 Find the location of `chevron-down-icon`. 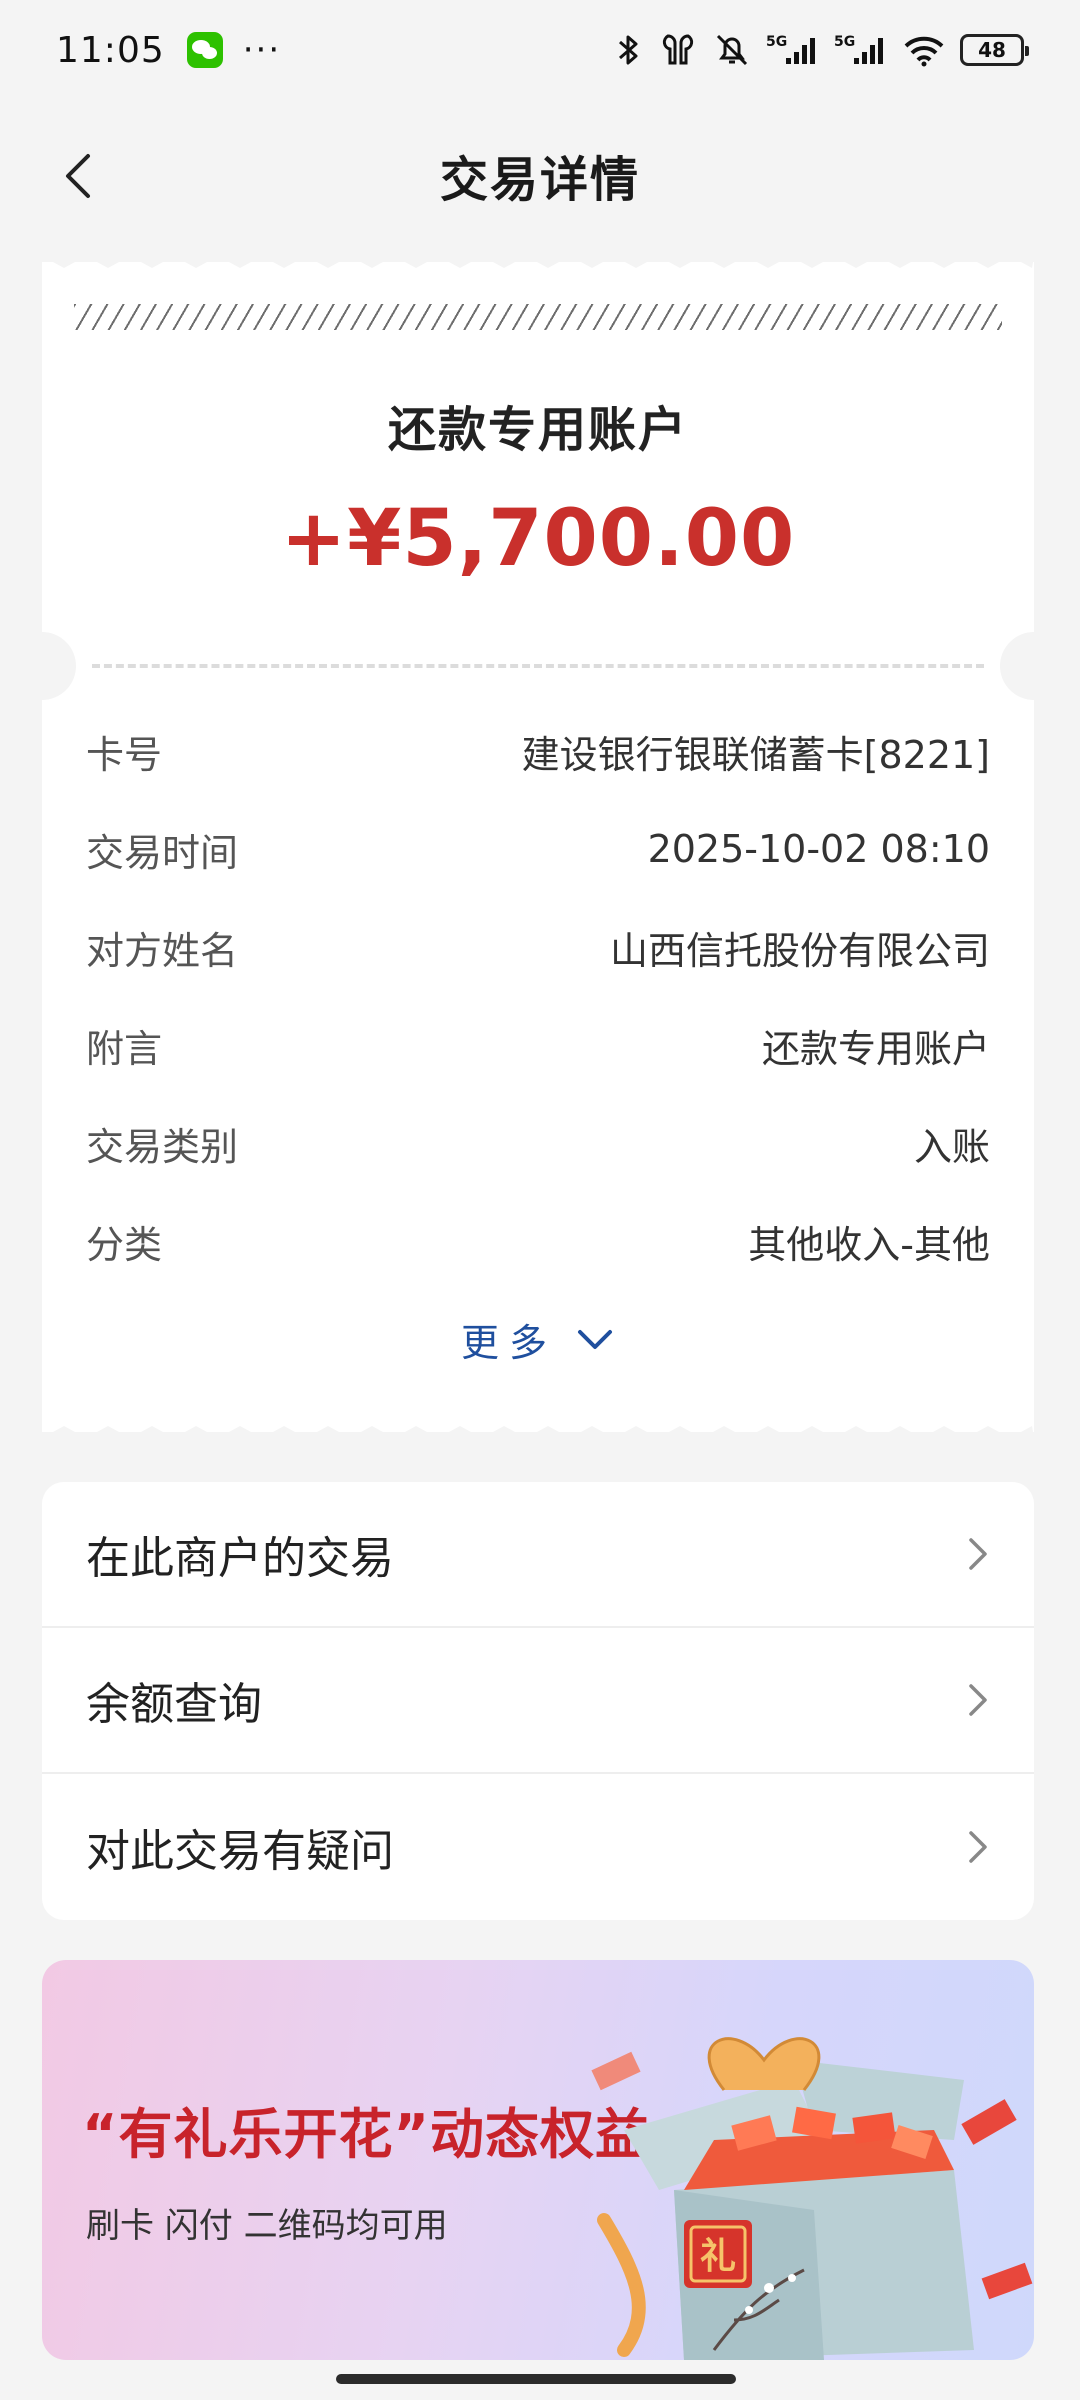

chevron-down-icon is located at coordinates (595, 1339).